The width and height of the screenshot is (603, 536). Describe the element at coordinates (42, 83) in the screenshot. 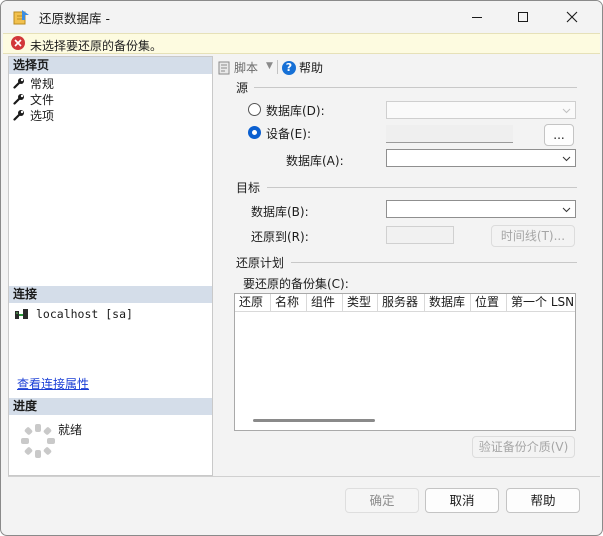

I see `page-item-label: 常规` at that location.